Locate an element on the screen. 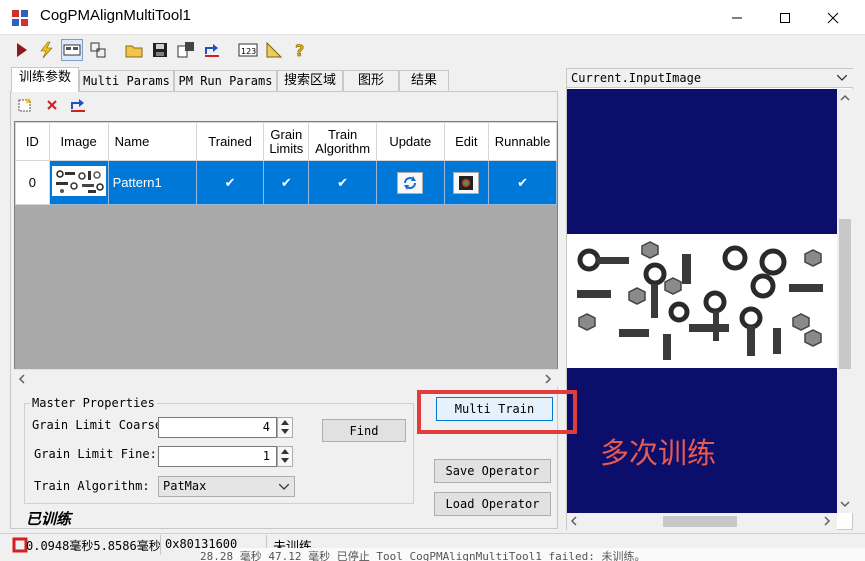 The image size is (865, 561). column-header-image: Image is located at coordinates (78, 141).